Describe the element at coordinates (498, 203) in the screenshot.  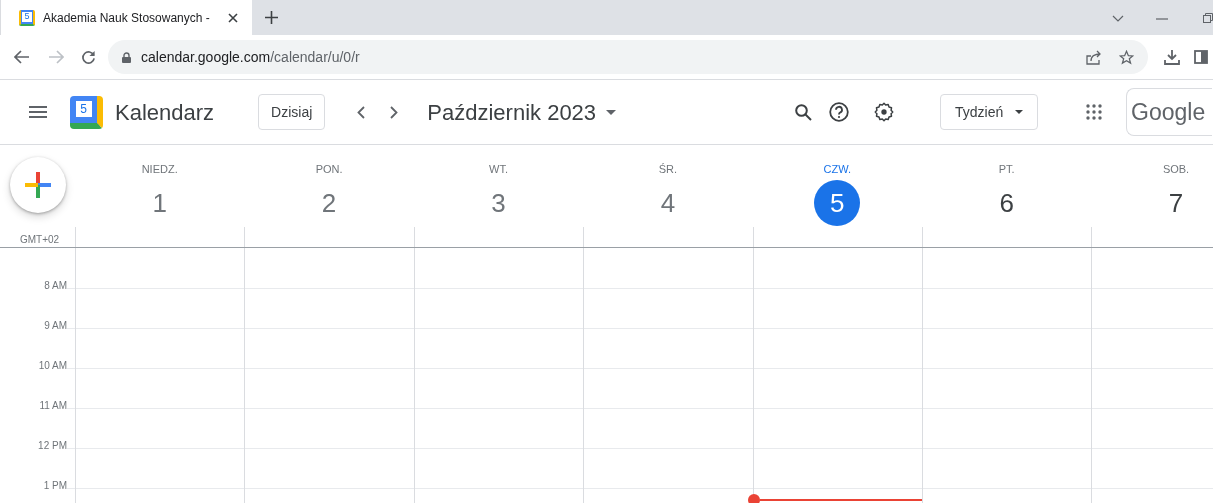
I see `day-number: 3` at that location.